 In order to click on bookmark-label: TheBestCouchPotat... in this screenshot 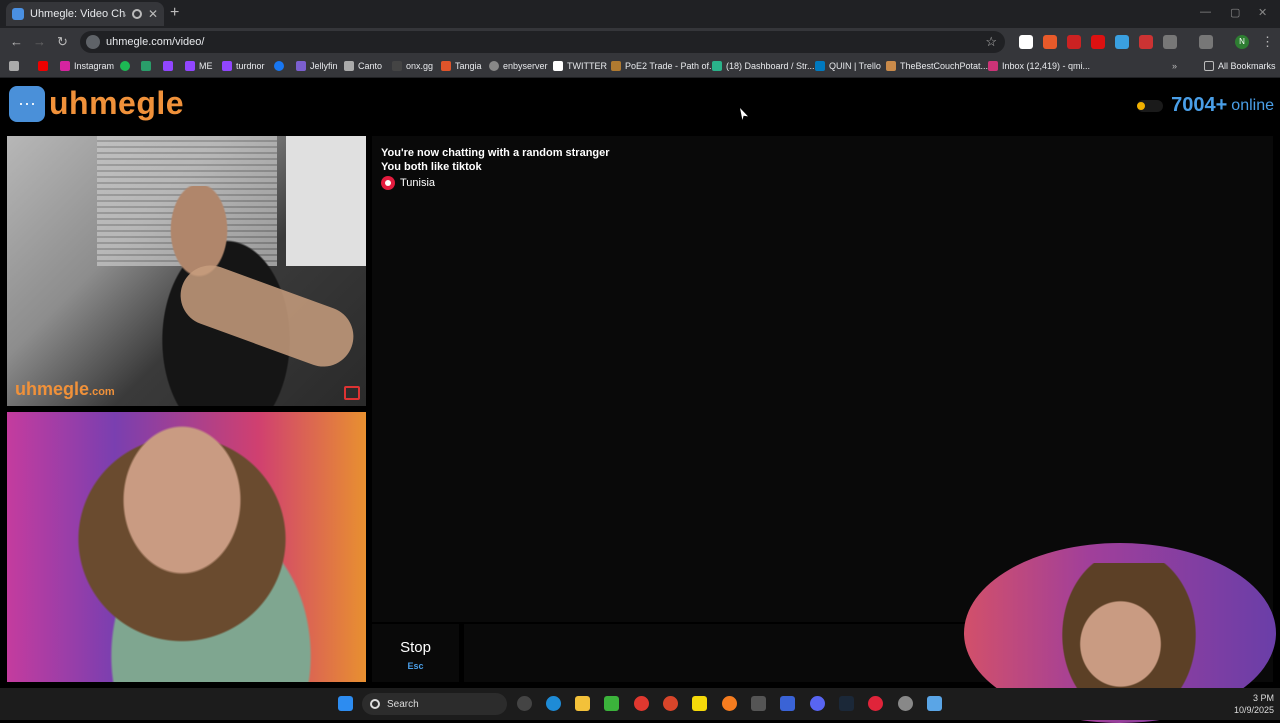, I will do `click(944, 66)`.